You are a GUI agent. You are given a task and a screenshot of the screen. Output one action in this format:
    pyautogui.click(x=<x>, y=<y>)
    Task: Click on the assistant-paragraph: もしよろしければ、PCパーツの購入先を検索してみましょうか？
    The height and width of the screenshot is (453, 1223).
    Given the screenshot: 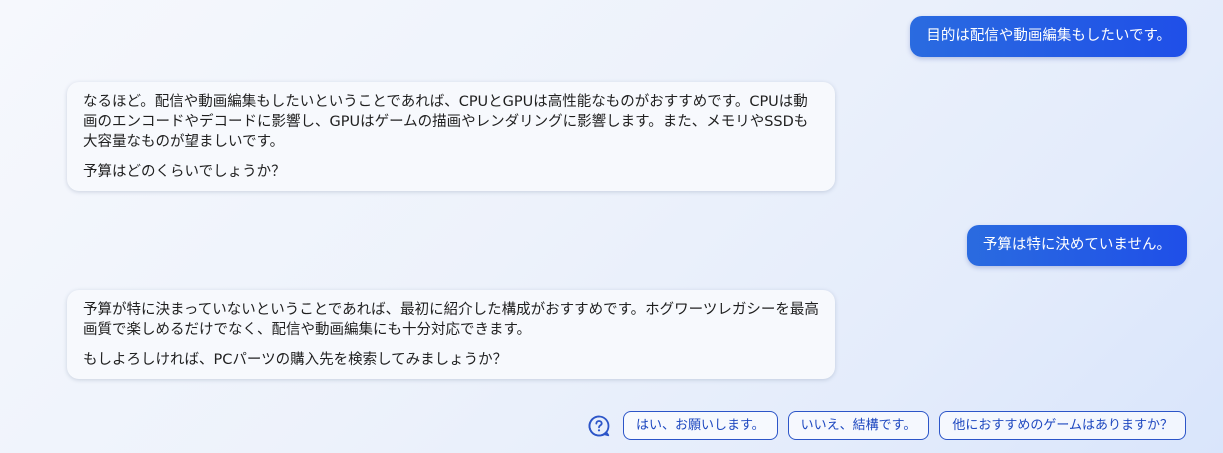 What is the action you would take?
    pyautogui.click(x=295, y=360)
    